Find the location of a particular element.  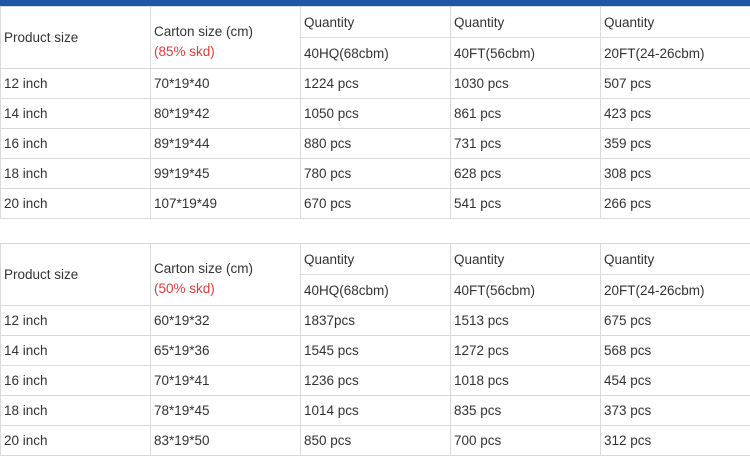

cell-qty-40hq: 1236 pcs is located at coordinates (375, 380).